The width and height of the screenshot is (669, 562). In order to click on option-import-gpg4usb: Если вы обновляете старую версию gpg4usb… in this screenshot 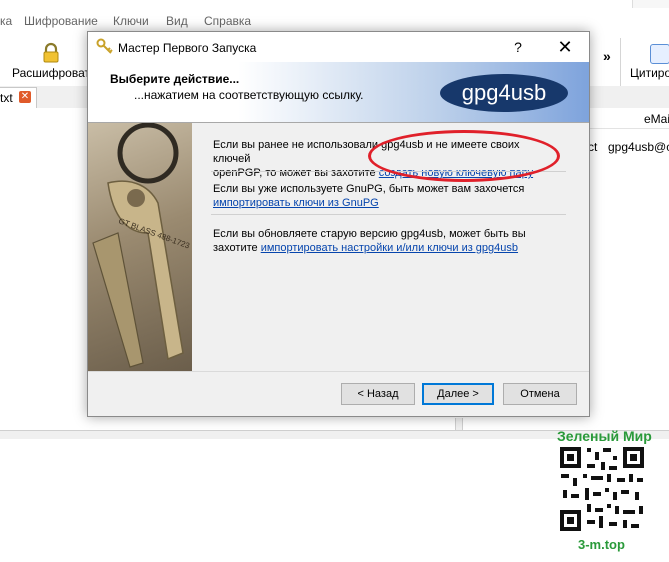, I will do `click(385, 241)`.